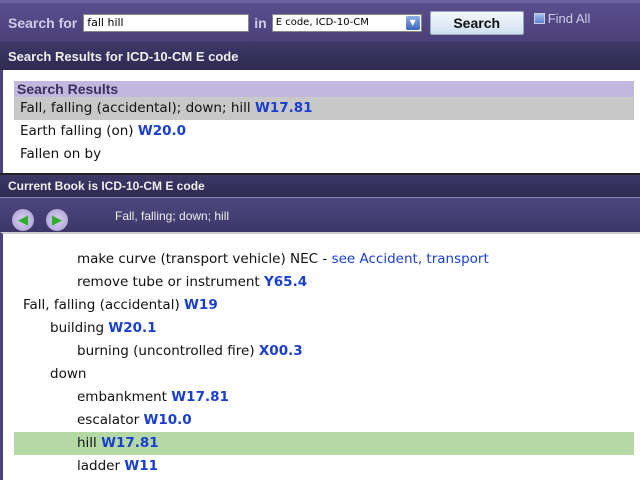 The height and width of the screenshot is (480, 640). What do you see at coordinates (412, 22) in the screenshot?
I see `chevron-down-icon: ▼` at bounding box center [412, 22].